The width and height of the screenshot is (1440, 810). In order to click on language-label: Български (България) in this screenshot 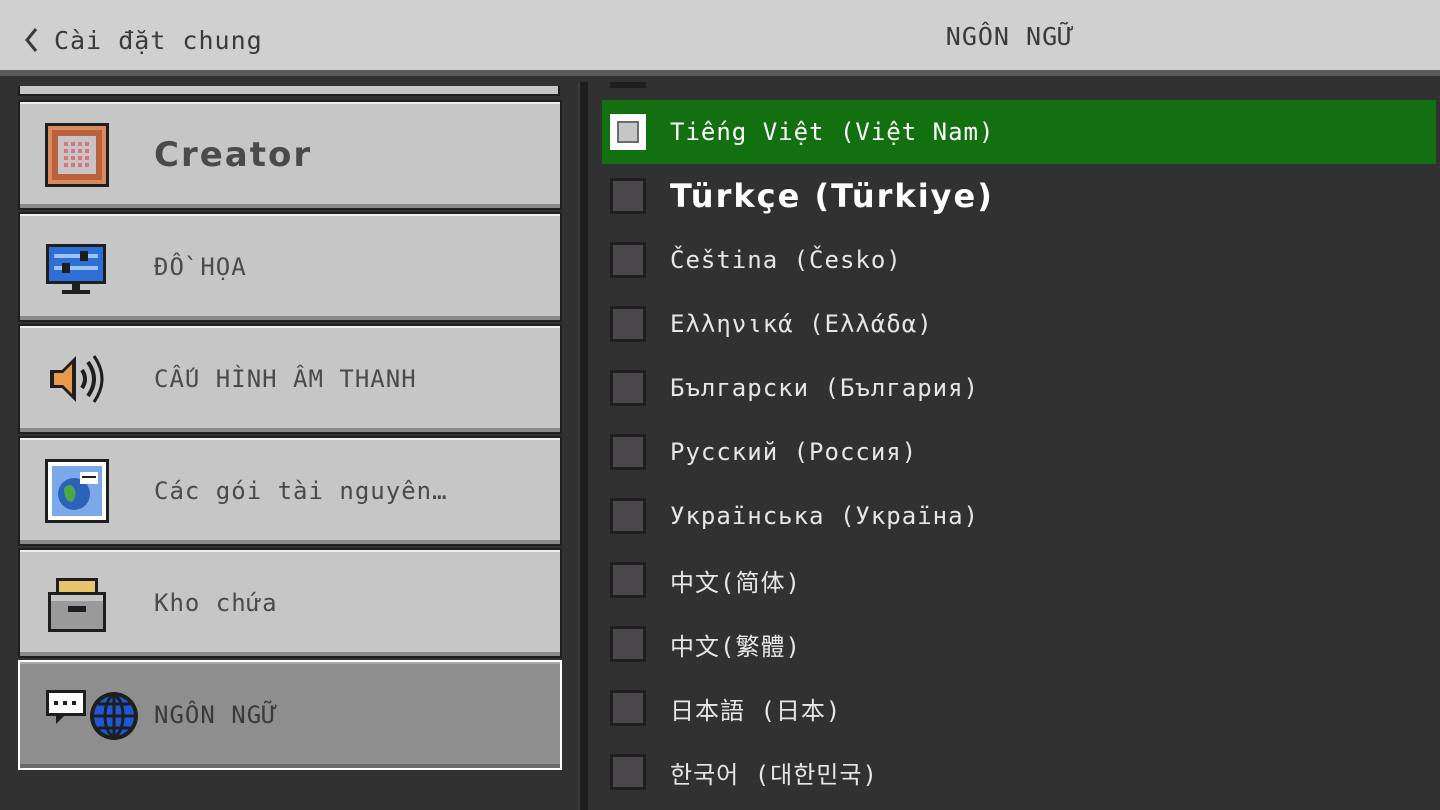, I will do `click(824, 388)`.